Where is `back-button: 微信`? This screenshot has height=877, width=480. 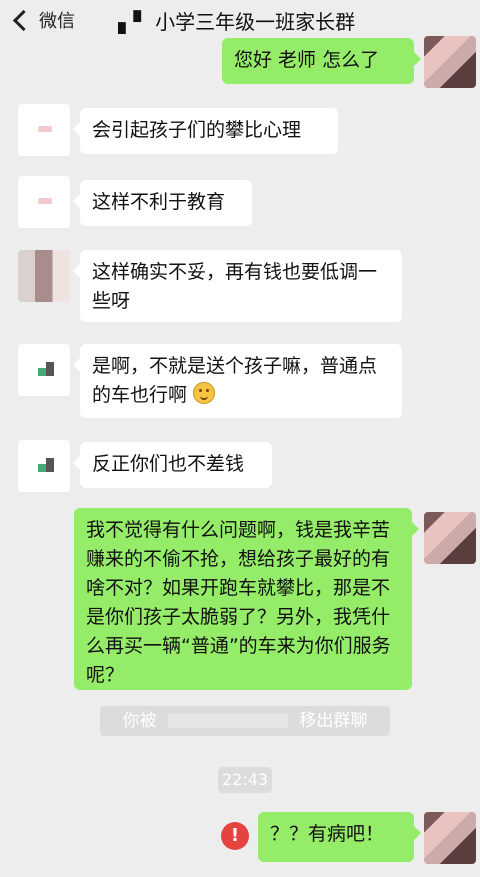
back-button: 微信 is located at coordinates (42, 20).